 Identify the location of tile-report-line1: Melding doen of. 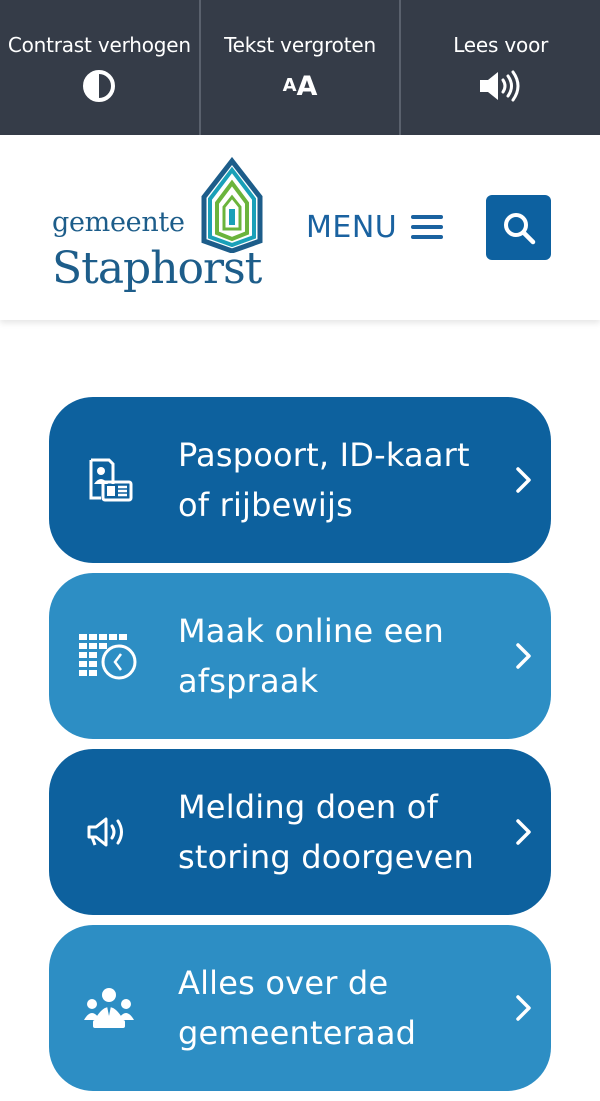
(308, 807).